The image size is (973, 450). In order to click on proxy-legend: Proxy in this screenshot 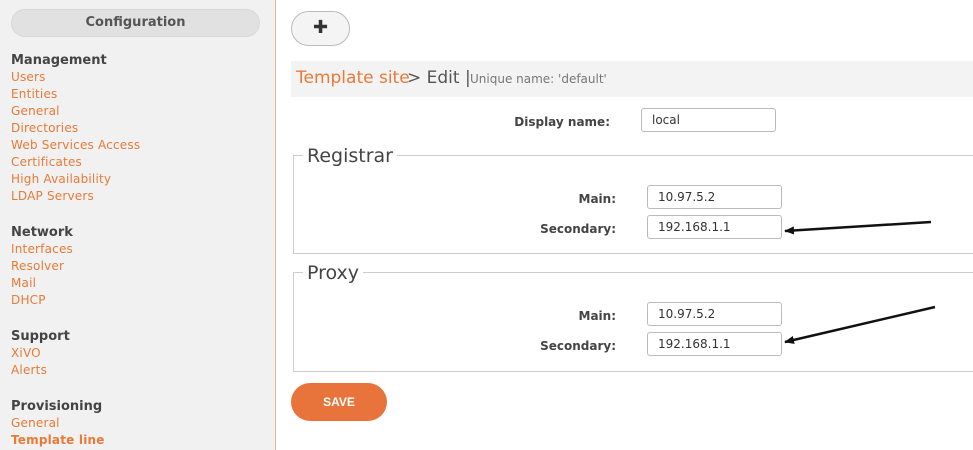, I will do `click(333, 273)`.